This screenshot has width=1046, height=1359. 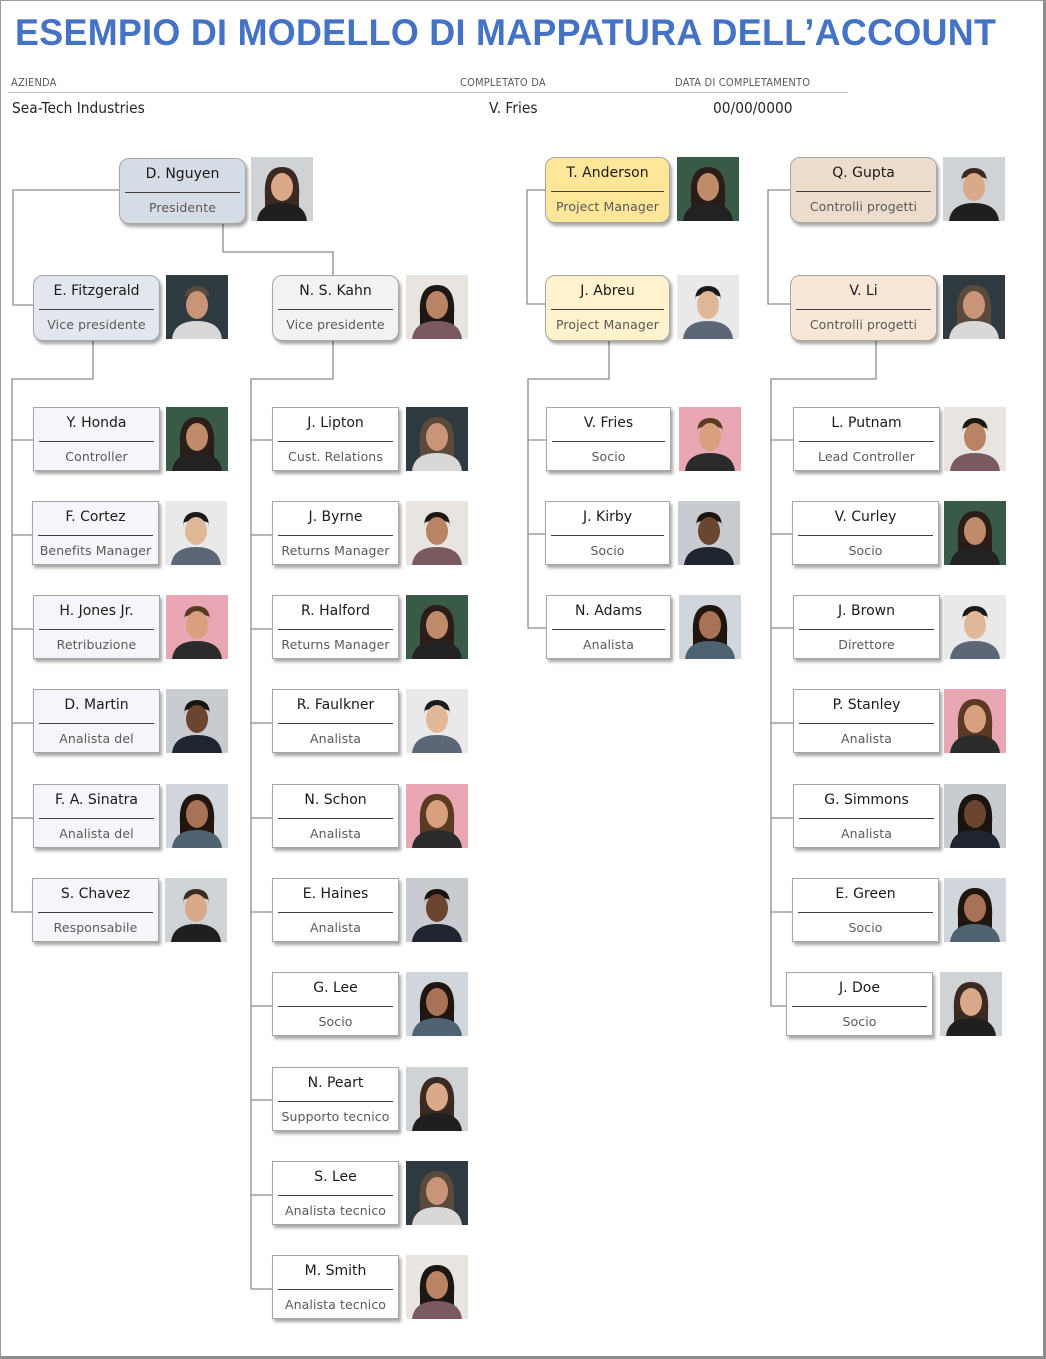 What do you see at coordinates (96, 439) in the screenshot?
I see `org-node-honda: Y. Honda Controller` at bounding box center [96, 439].